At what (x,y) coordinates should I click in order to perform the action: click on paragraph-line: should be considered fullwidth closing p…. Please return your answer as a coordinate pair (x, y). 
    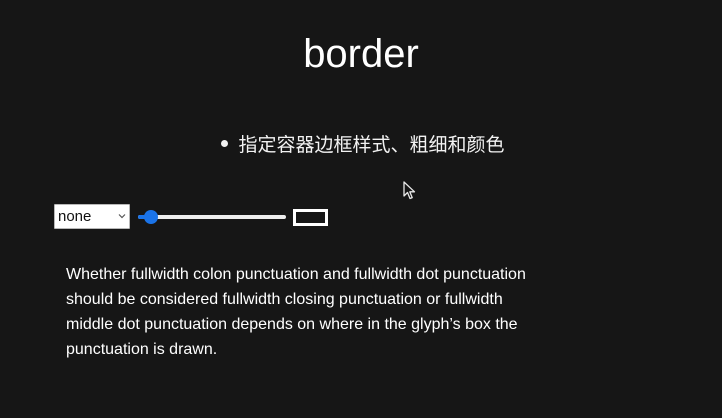
    Looking at the image, I should click on (284, 299).